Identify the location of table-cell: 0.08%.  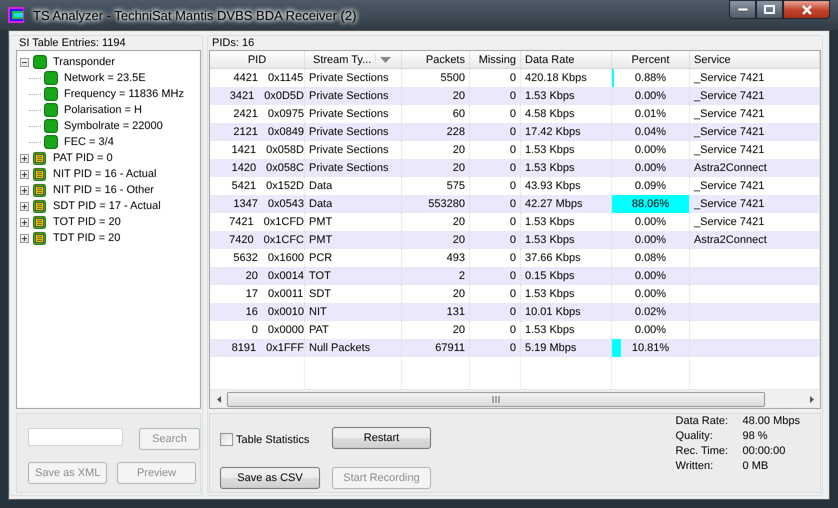
(650, 258).